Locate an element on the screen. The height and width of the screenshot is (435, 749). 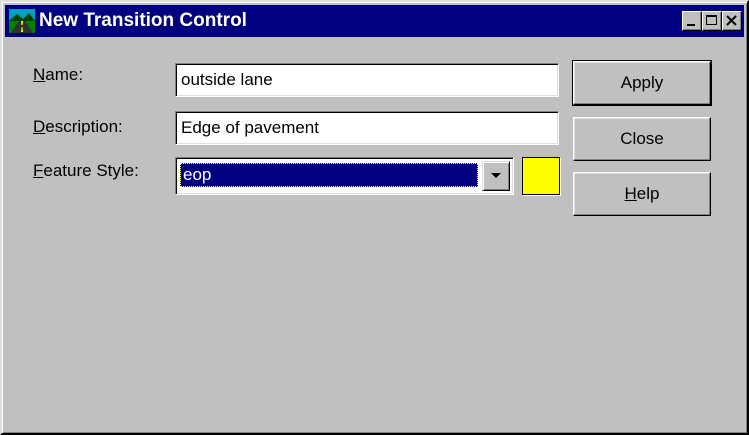
minimize-button is located at coordinates (692, 21).